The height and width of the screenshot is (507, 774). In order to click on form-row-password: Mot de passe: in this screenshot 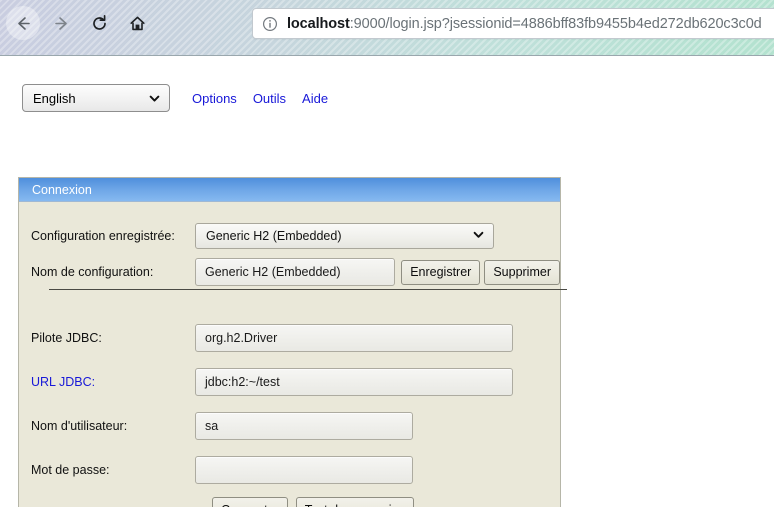, I will do `click(289, 470)`.